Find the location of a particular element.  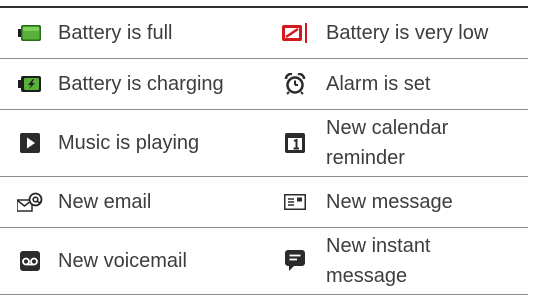

status-label: New calendar reminder is located at coordinates (387, 143).